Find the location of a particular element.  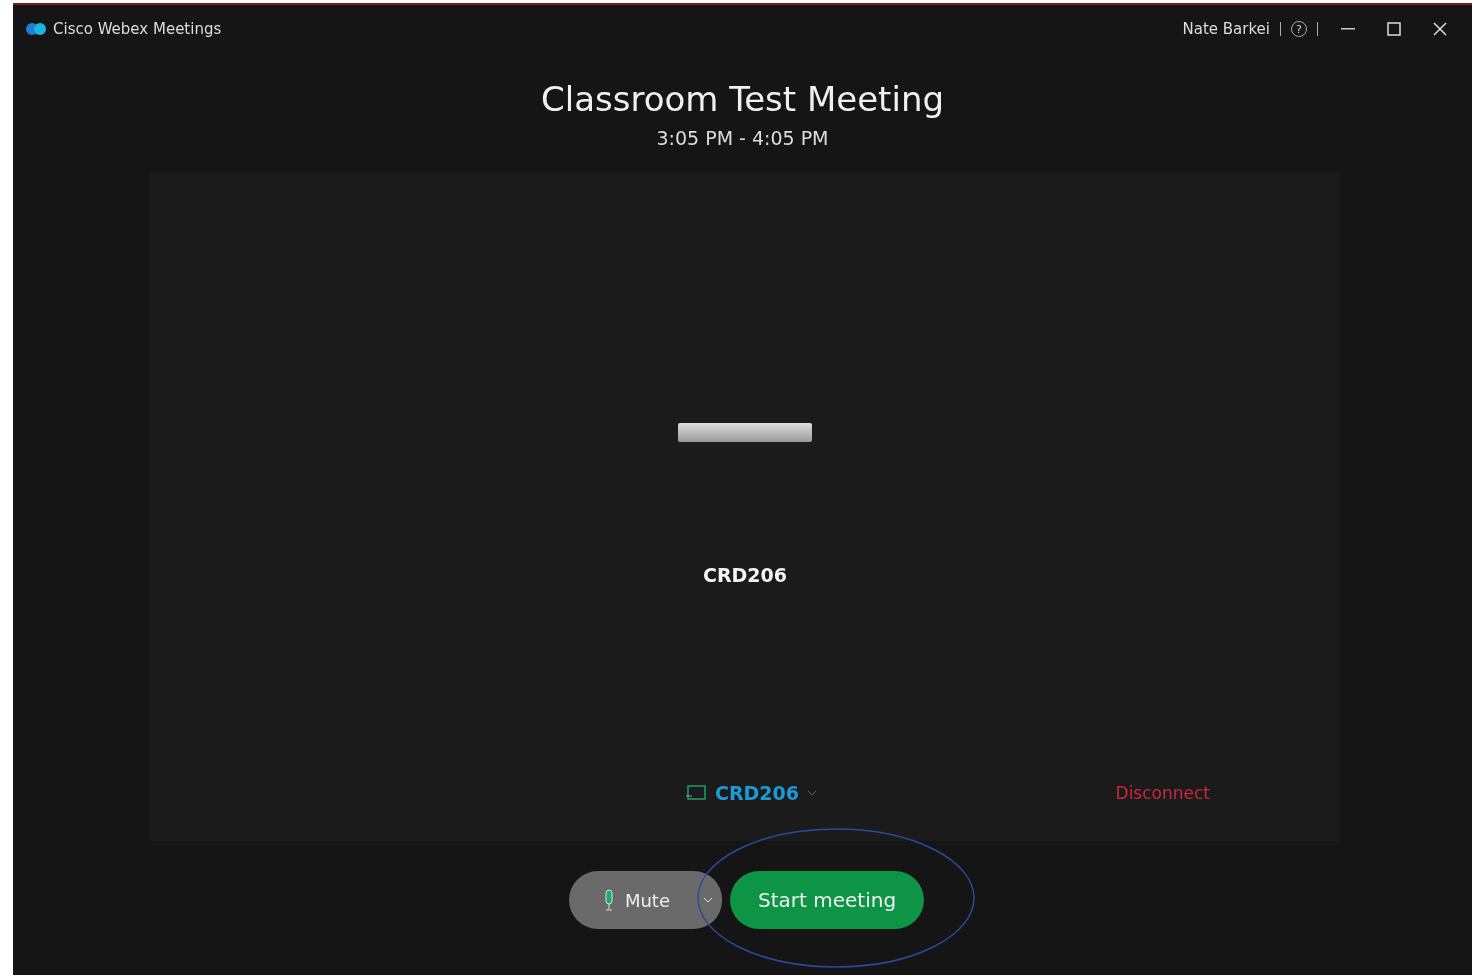

user-name: Nate Barkei is located at coordinates (1226, 29).